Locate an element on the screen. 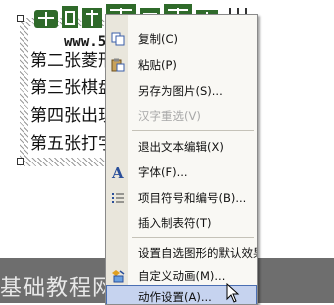 Image resolution: width=334 pixels, height=305 pixels. custom-animation-icon is located at coordinates (118, 275).